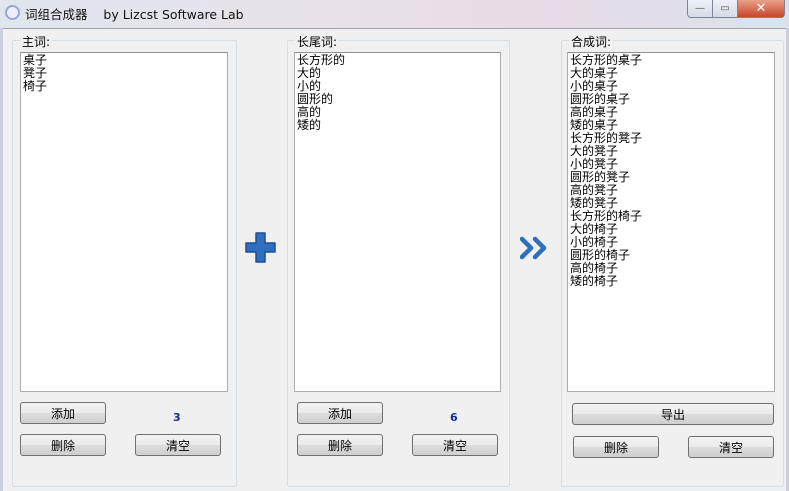  Describe the element at coordinates (397, 112) in the screenshot. I see `list-item: 高的` at that location.